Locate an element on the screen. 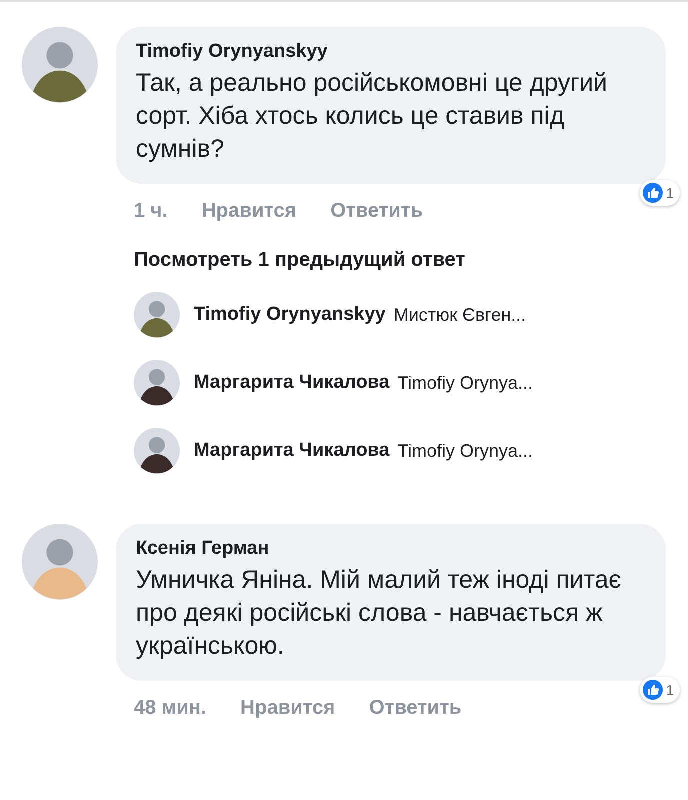 Image resolution: width=688 pixels, height=800 pixels. author-name: Timofiy Orynyanskyy is located at coordinates (391, 52).